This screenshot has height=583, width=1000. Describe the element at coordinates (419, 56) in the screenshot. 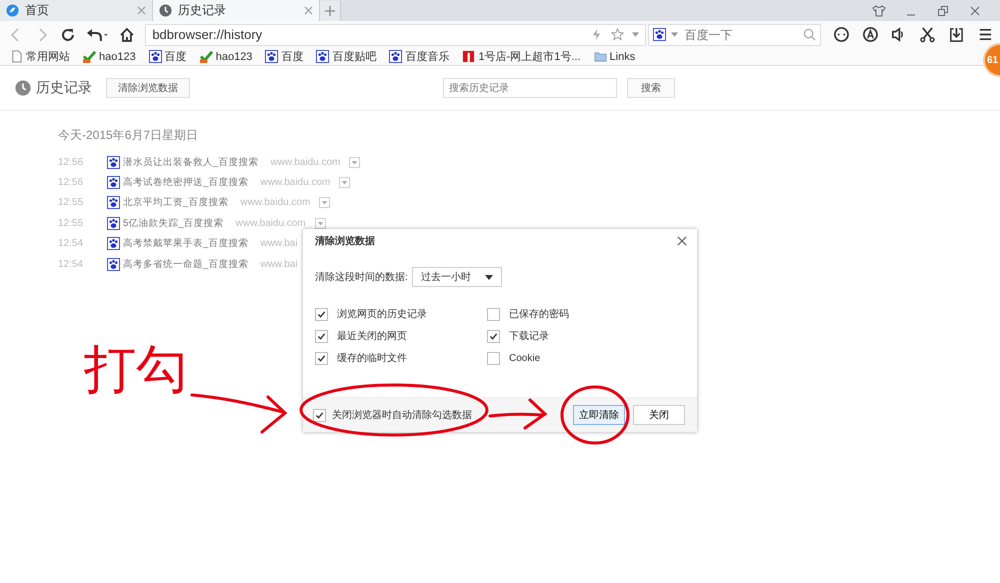

I see `bookmark-item: 百度音乐` at that location.